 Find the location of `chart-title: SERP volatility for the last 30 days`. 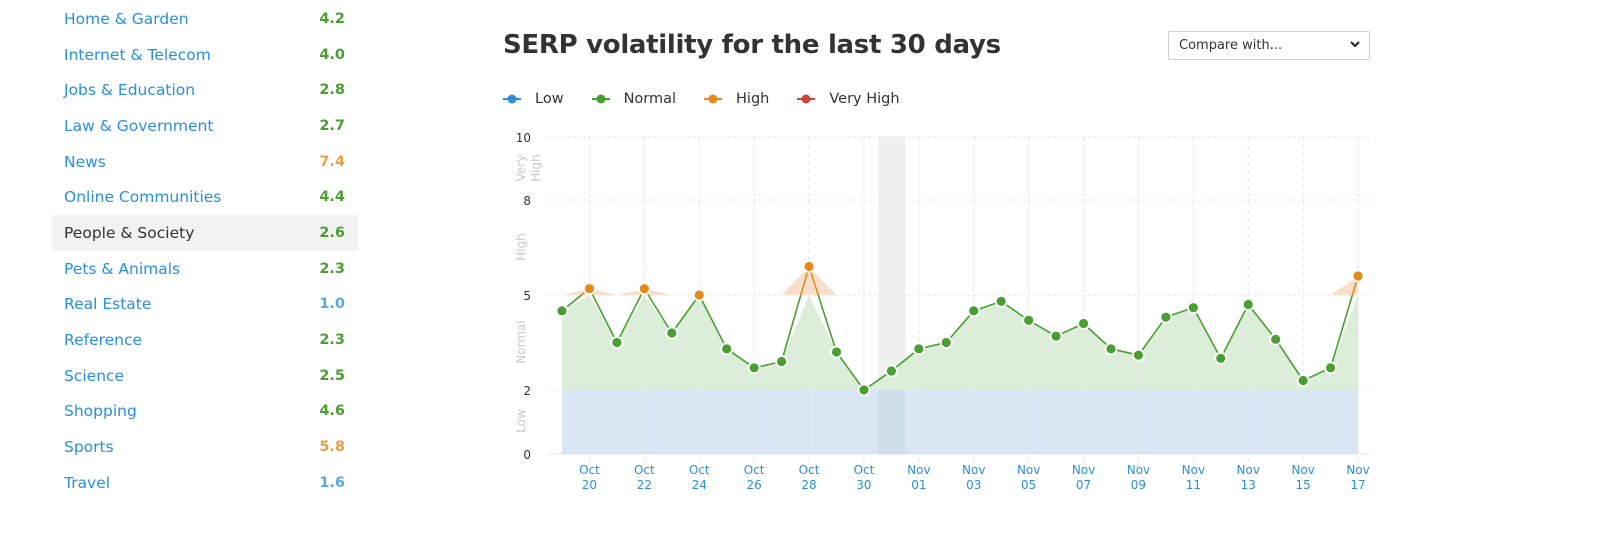

chart-title: SERP volatility for the last 30 days is located at coordinates (752, 45).